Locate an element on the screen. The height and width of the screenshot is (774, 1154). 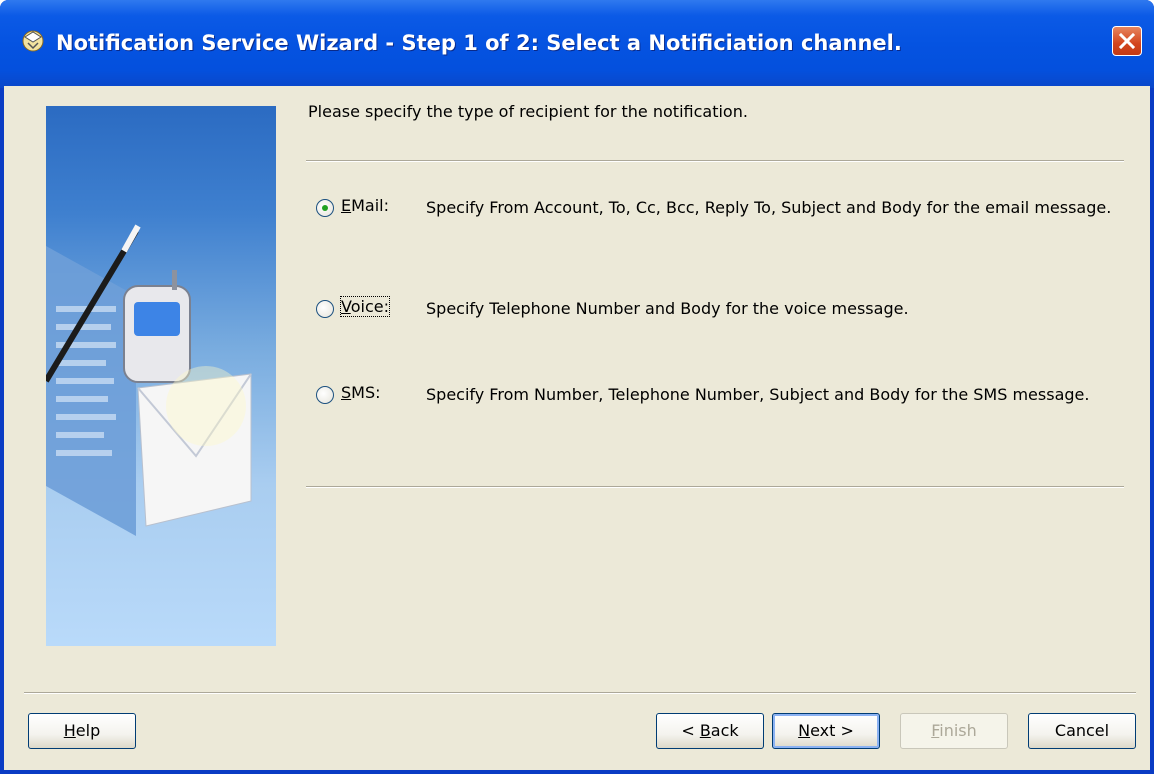
radio-selected-dot is located at coordinates (325, 208).